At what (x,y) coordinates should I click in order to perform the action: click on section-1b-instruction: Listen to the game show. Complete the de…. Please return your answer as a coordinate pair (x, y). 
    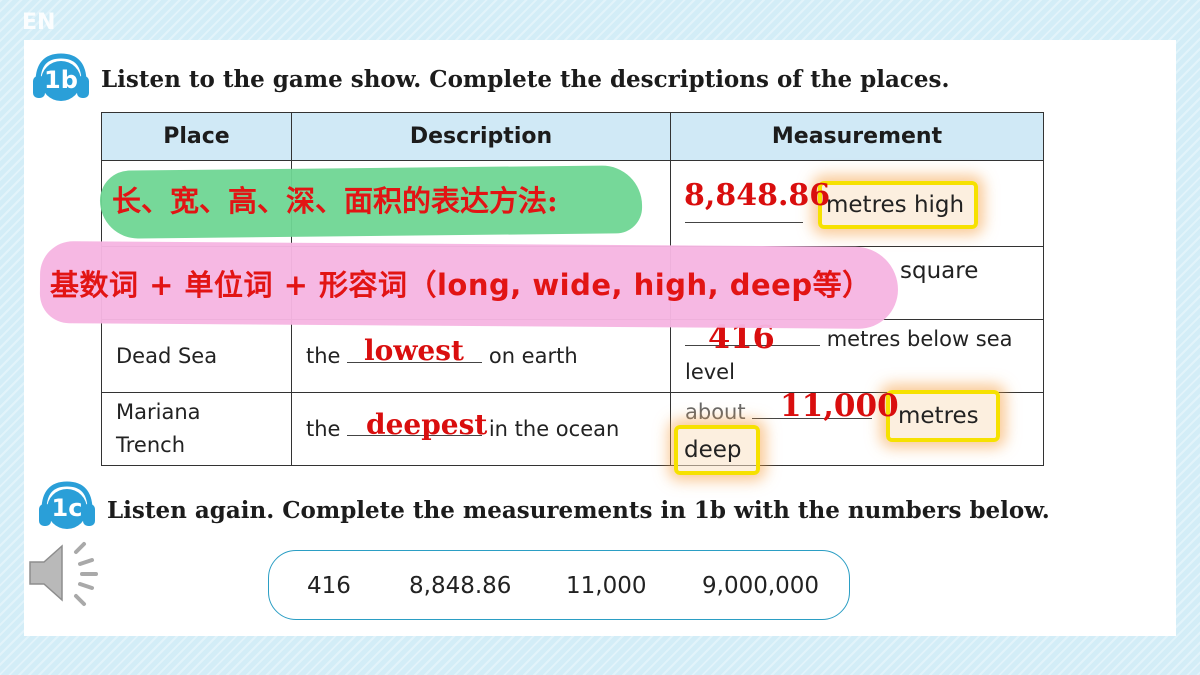
    Looking at the image, I should click on (525, 79).